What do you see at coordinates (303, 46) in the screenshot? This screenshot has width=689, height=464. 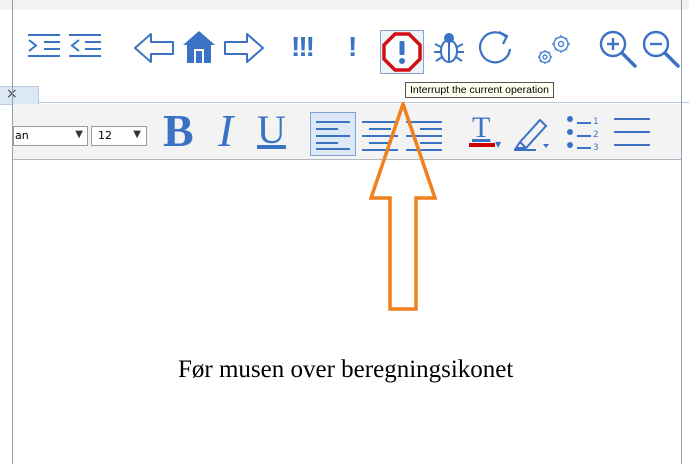 I see `execute-all-label: !!!` at bounding box center [303, 46].